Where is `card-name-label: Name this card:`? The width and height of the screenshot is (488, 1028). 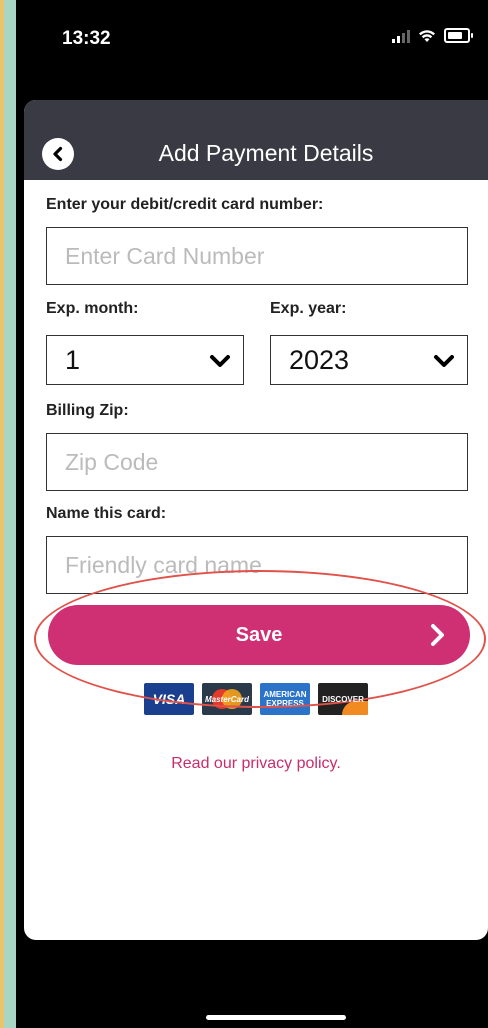 card-name-label: Name this card: is located at coordinates (106, 513).